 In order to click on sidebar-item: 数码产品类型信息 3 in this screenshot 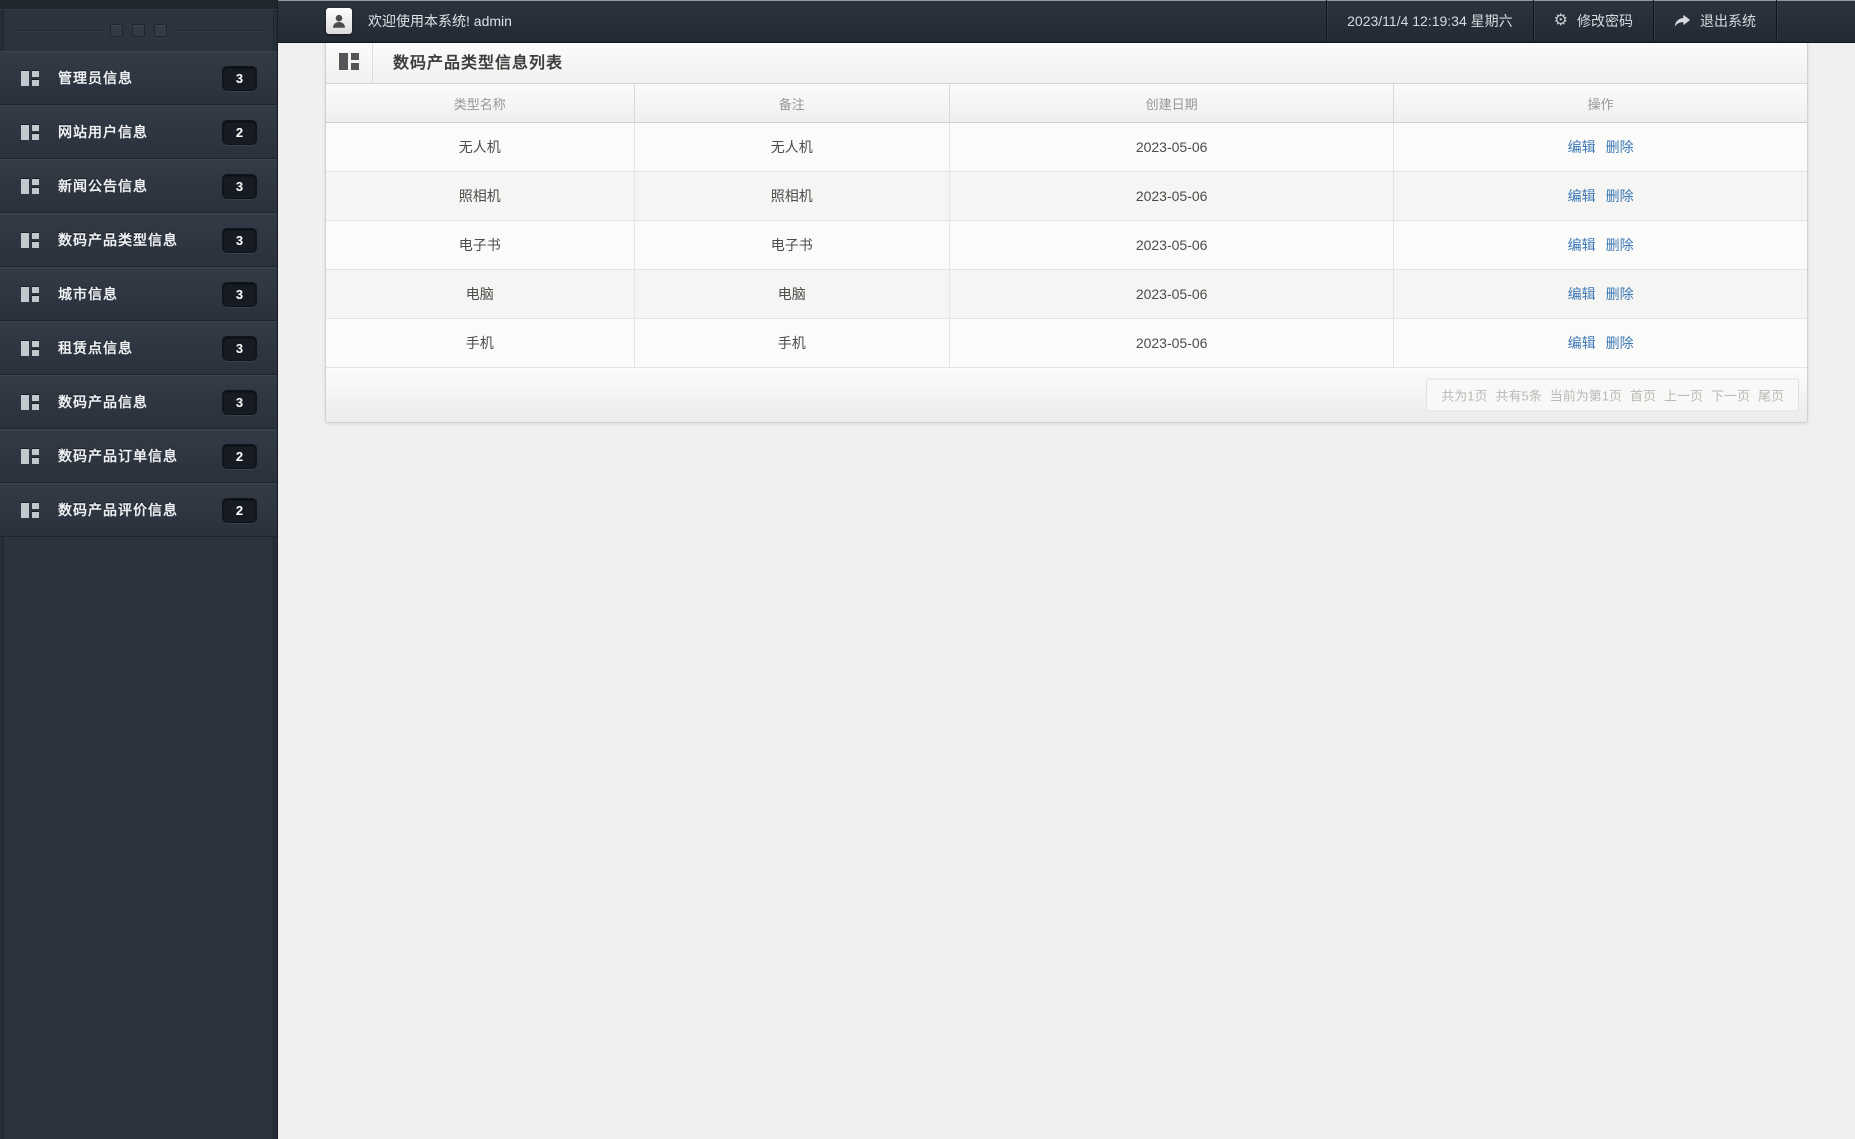, I will do `click(138, 240)`.